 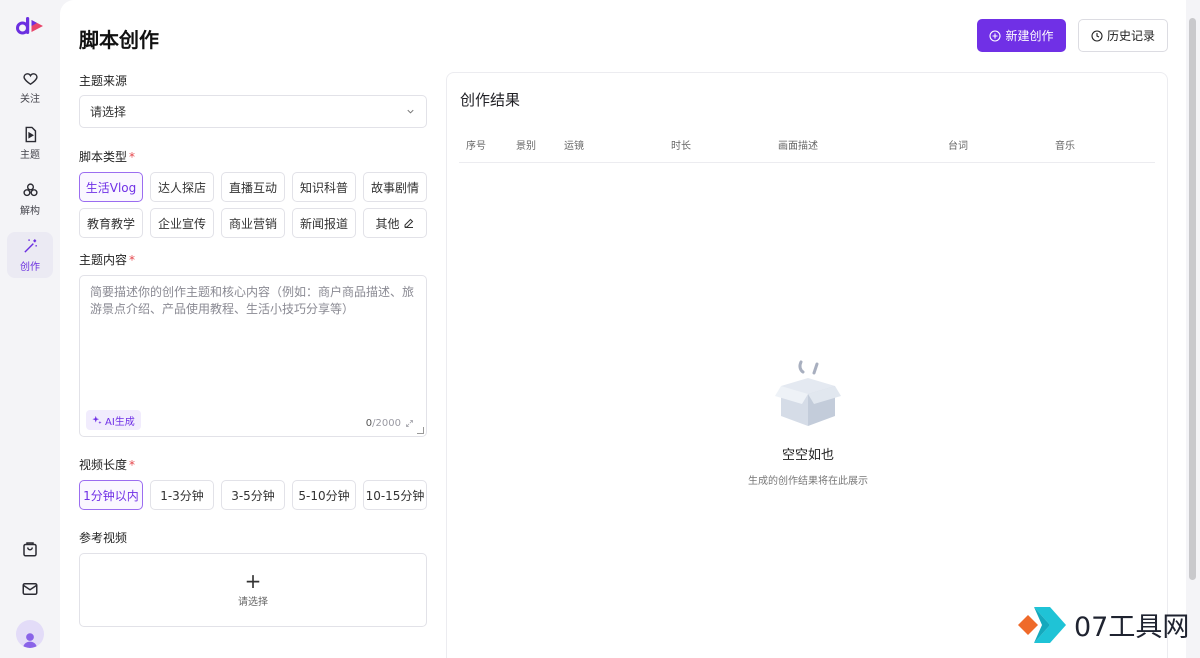 What do you see at coordinates (182, 495) in the screenshot?
I see `duration-1-3: 1-3分钟` at bounding box center [182, 495].